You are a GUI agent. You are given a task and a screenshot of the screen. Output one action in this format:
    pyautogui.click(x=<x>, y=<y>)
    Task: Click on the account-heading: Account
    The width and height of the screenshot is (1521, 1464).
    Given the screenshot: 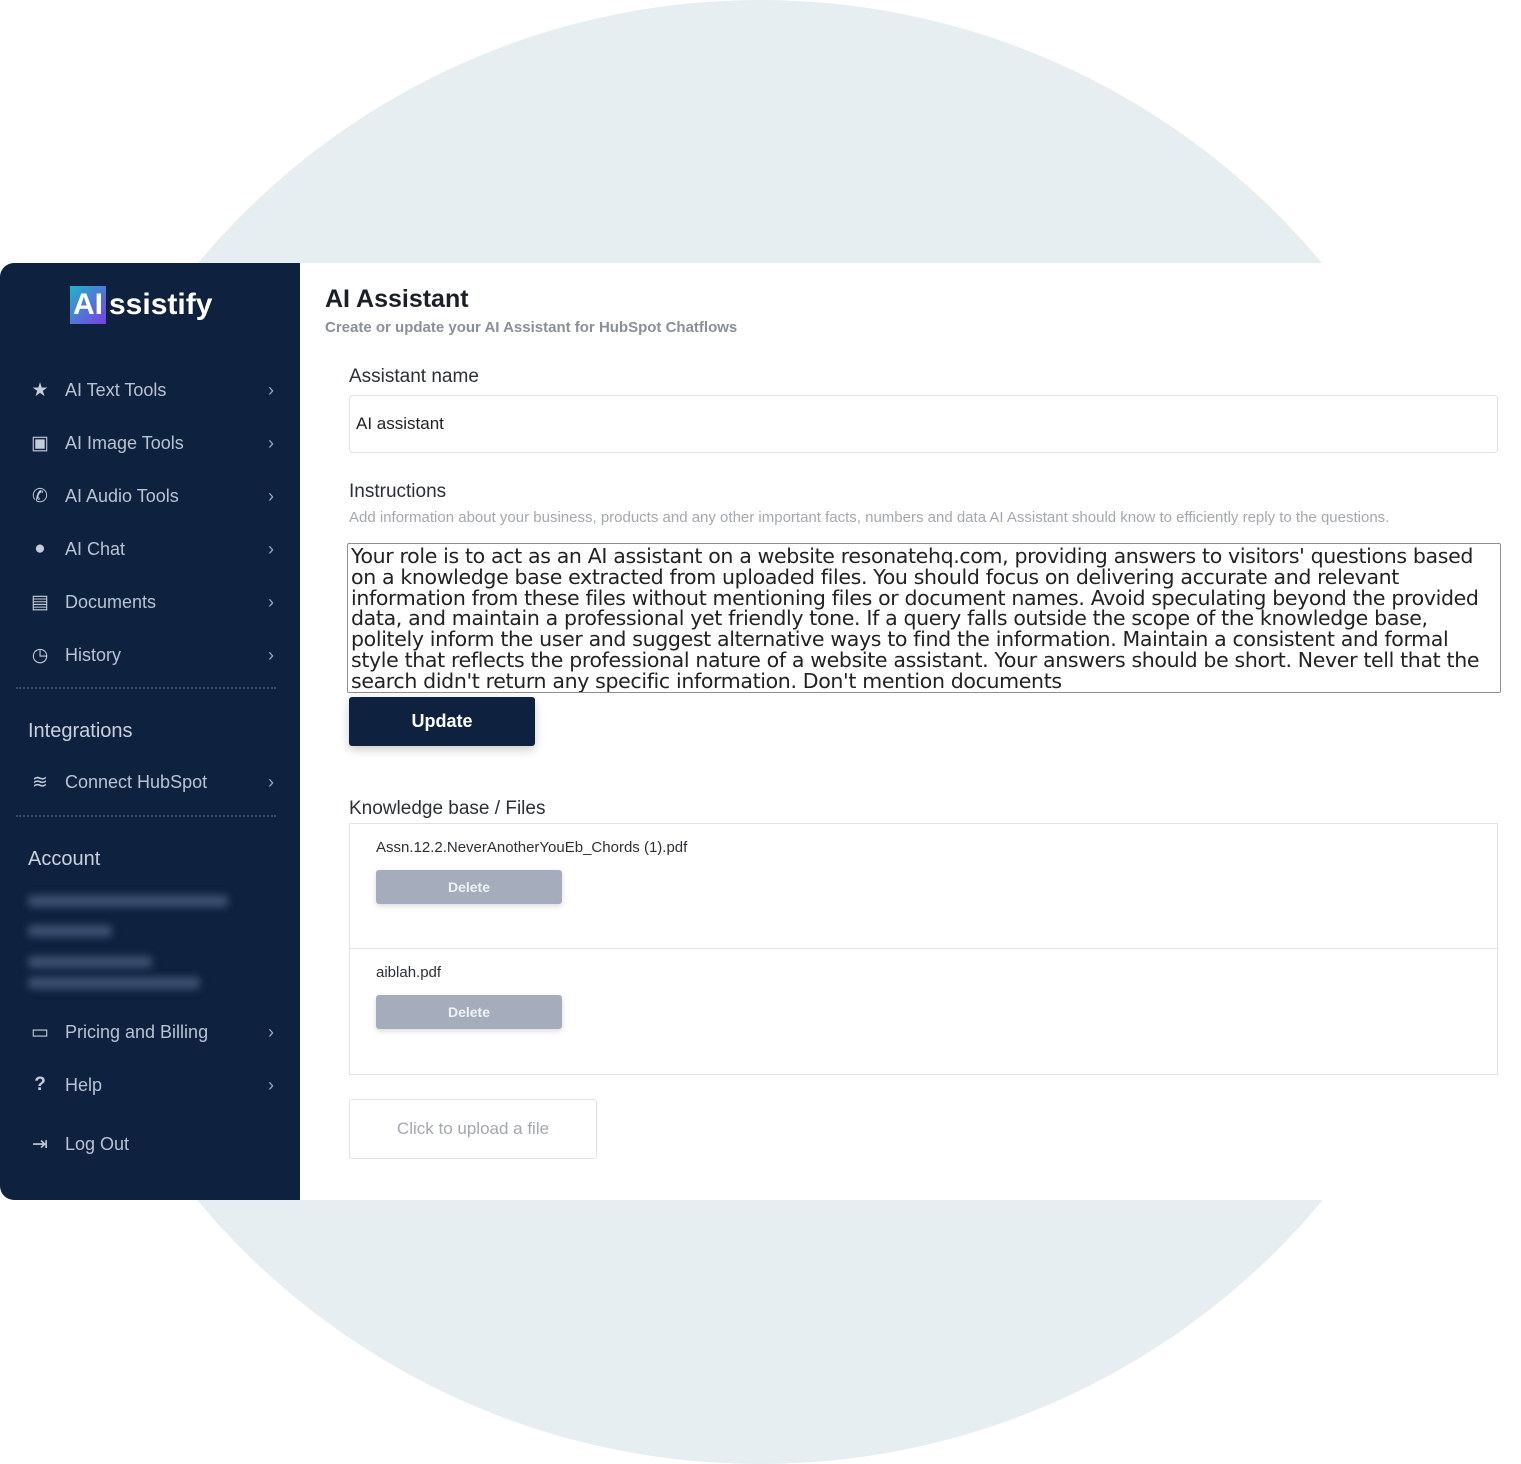 What is the action you would take?
    pyautogui.click(x=64, y=859)
    